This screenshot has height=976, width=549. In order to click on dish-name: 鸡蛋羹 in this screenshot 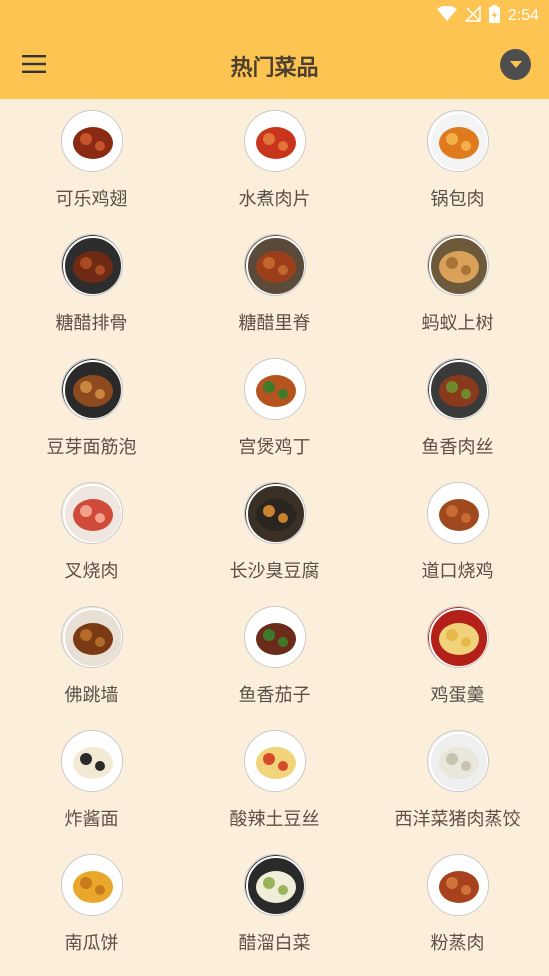, I will do `click(457, 695)`.